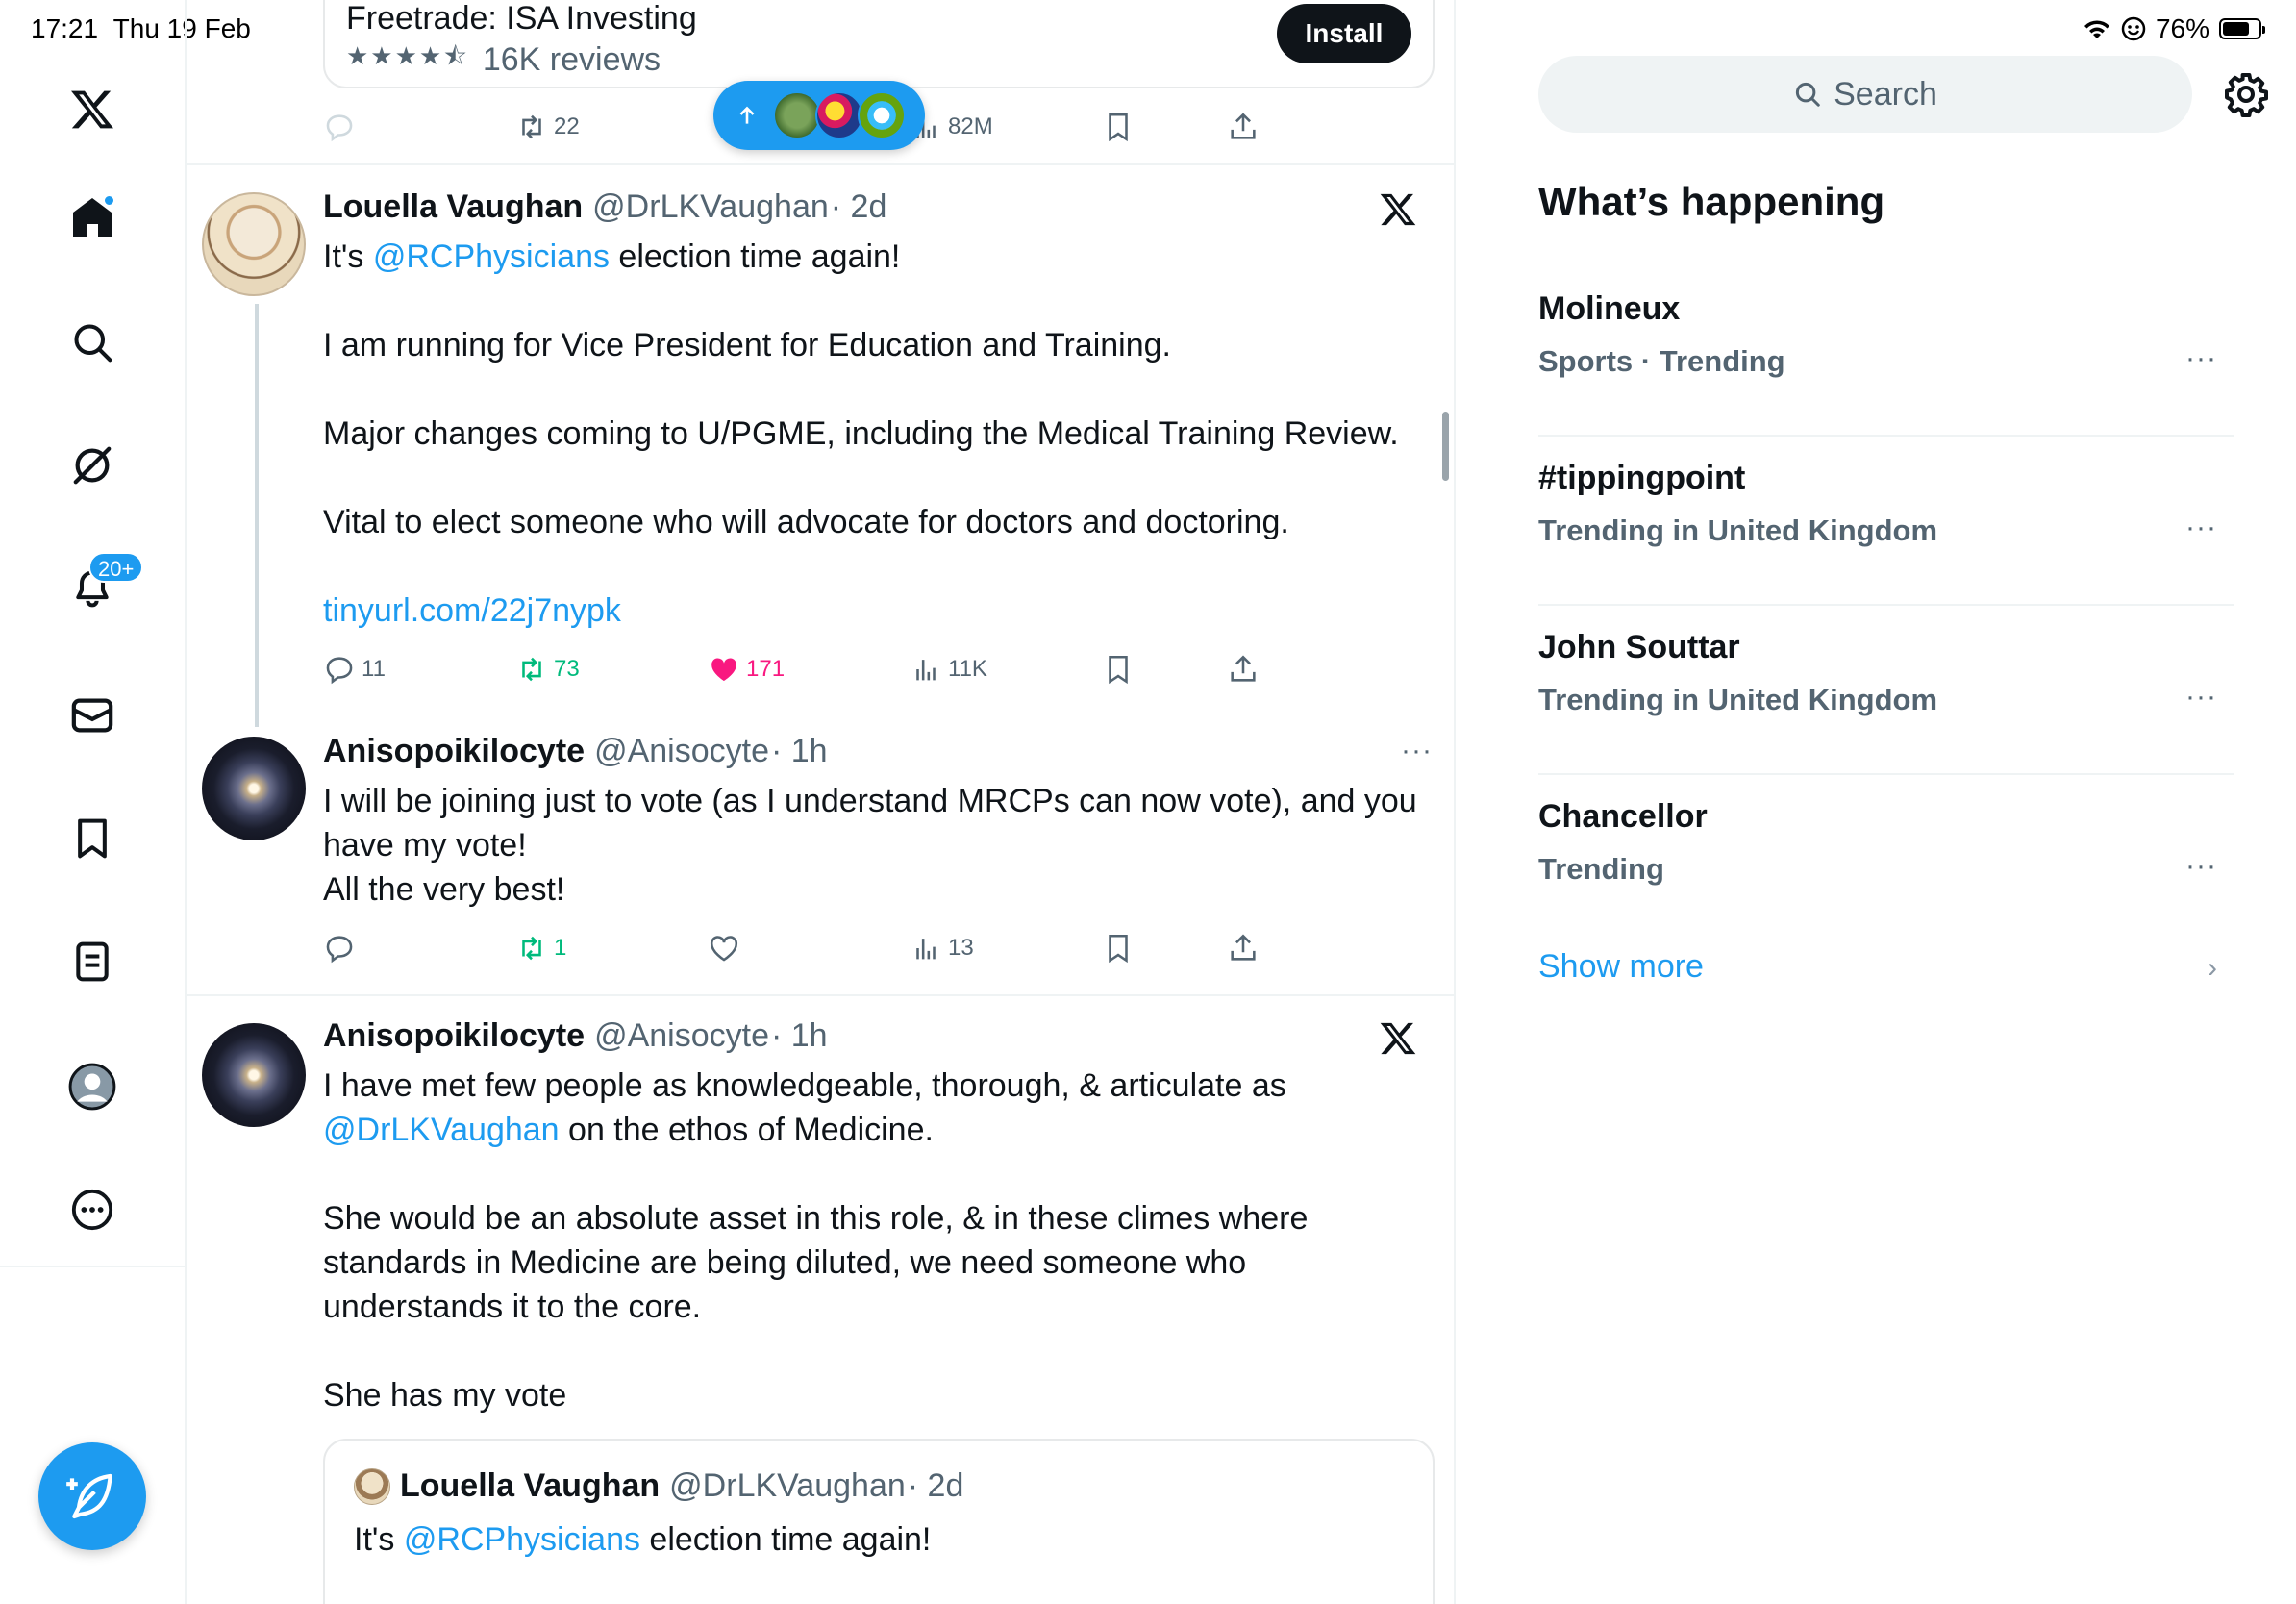 The width and height of the screenshot is (2296, 1604). I want to click on thread-line, so click(257, 515).